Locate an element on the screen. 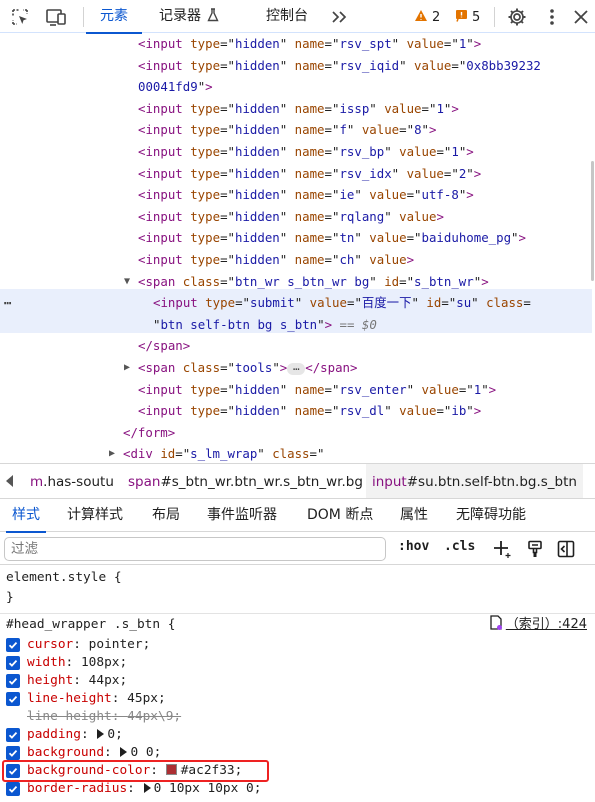 The width and height of the screenshot is (595, 802). more-options-icon is located at coordinates (552, 17).